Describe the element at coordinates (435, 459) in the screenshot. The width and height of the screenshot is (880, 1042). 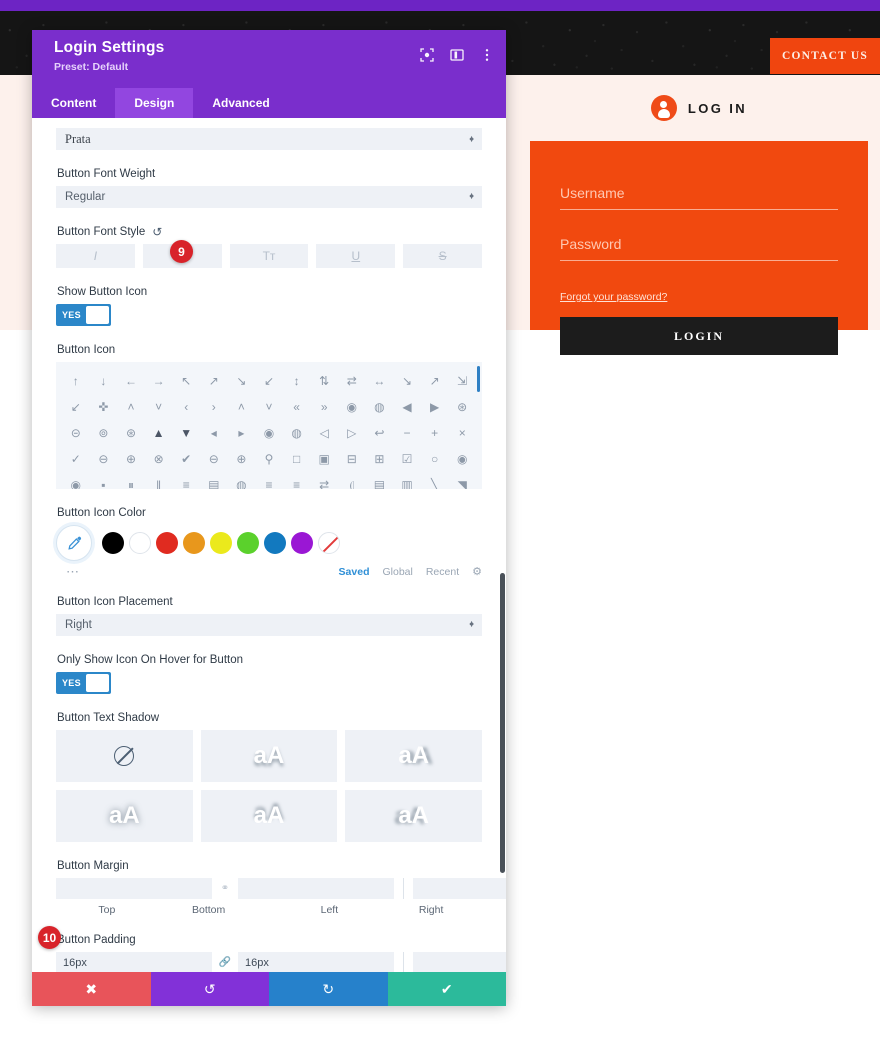
I see `button-icon-option: ○` at that location.